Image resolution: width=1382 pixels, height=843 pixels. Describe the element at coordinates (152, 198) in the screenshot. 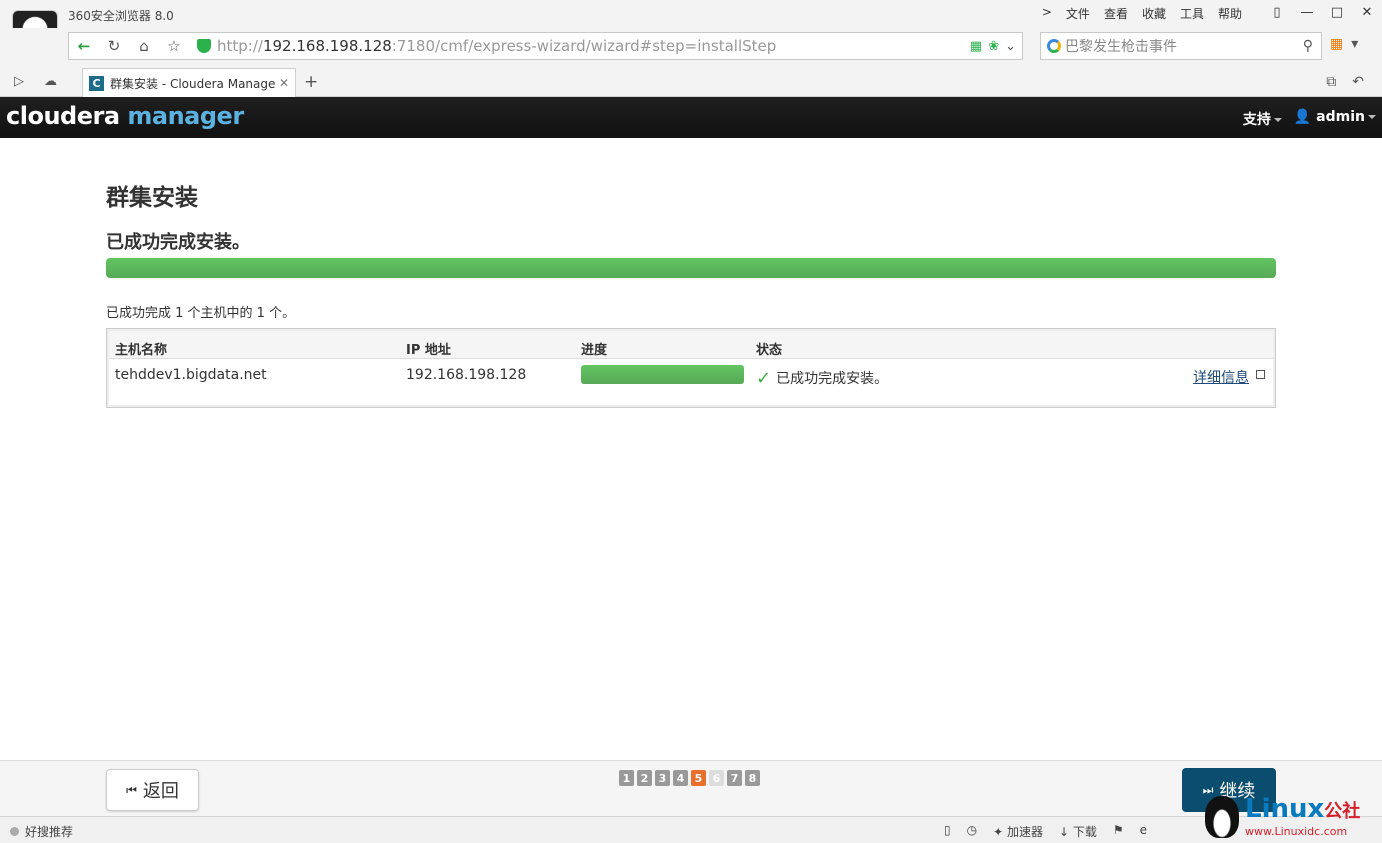

I see `page-title: 群集安装` at that location.